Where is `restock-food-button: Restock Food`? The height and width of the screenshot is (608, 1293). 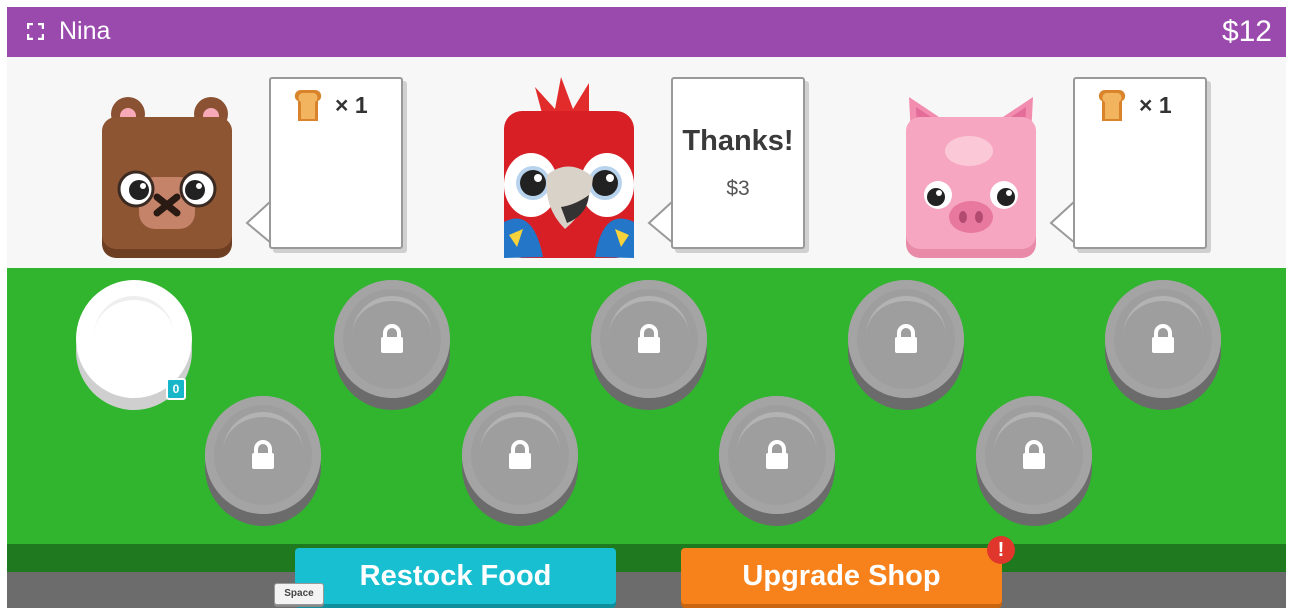 restock-food-button: Restock Food is located at coordinates (455, 576).